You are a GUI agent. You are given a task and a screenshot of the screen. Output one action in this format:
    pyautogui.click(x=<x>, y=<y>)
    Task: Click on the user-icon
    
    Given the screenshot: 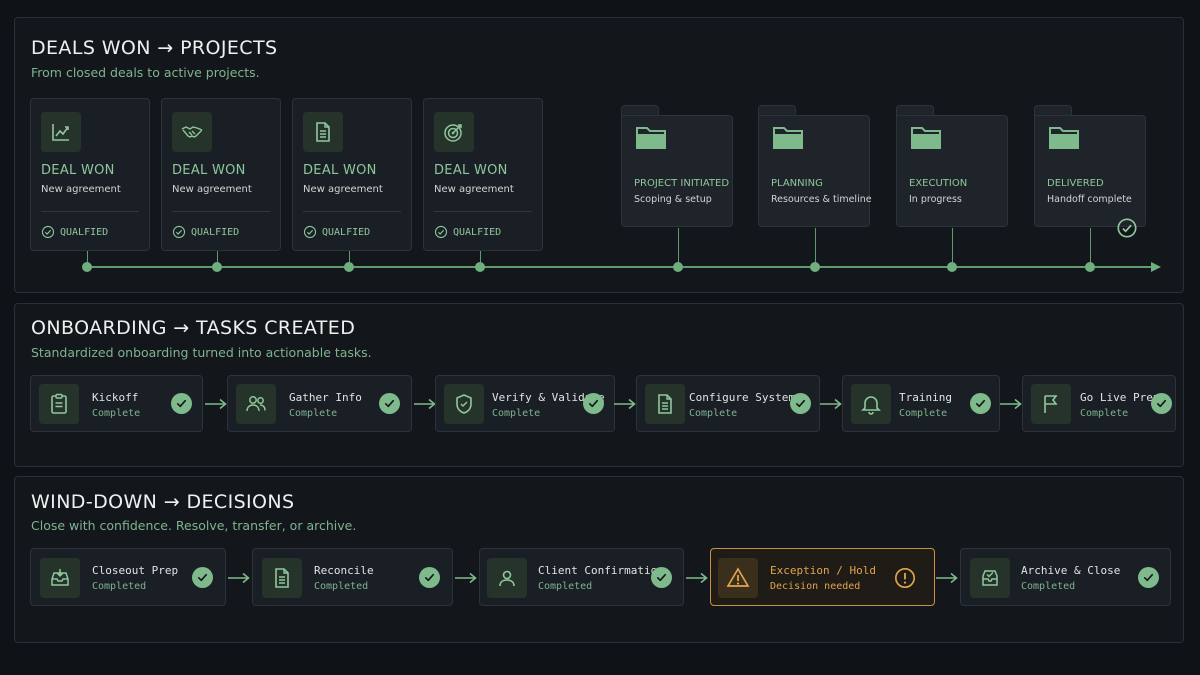 What is the action you would take?
    pyautogui.click(x=507, y=578)
    